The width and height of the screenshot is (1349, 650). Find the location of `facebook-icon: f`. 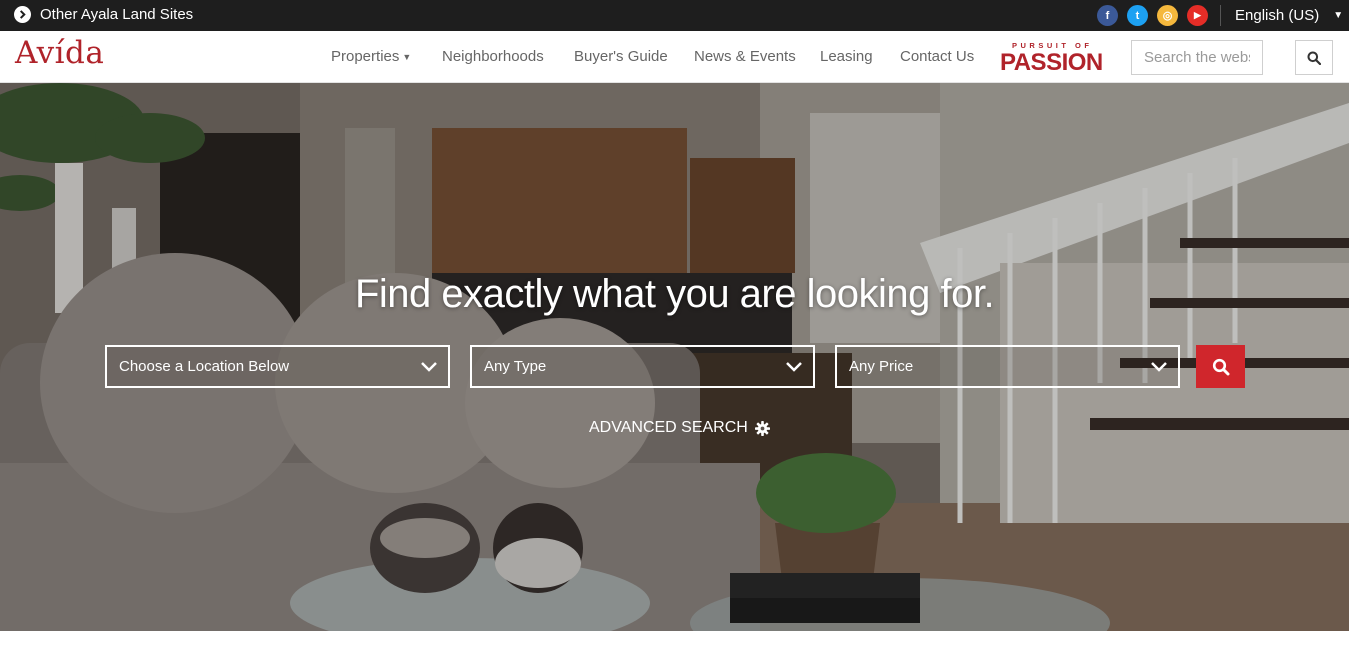

facebook-icon: f is located at coordinates (1107, 15).